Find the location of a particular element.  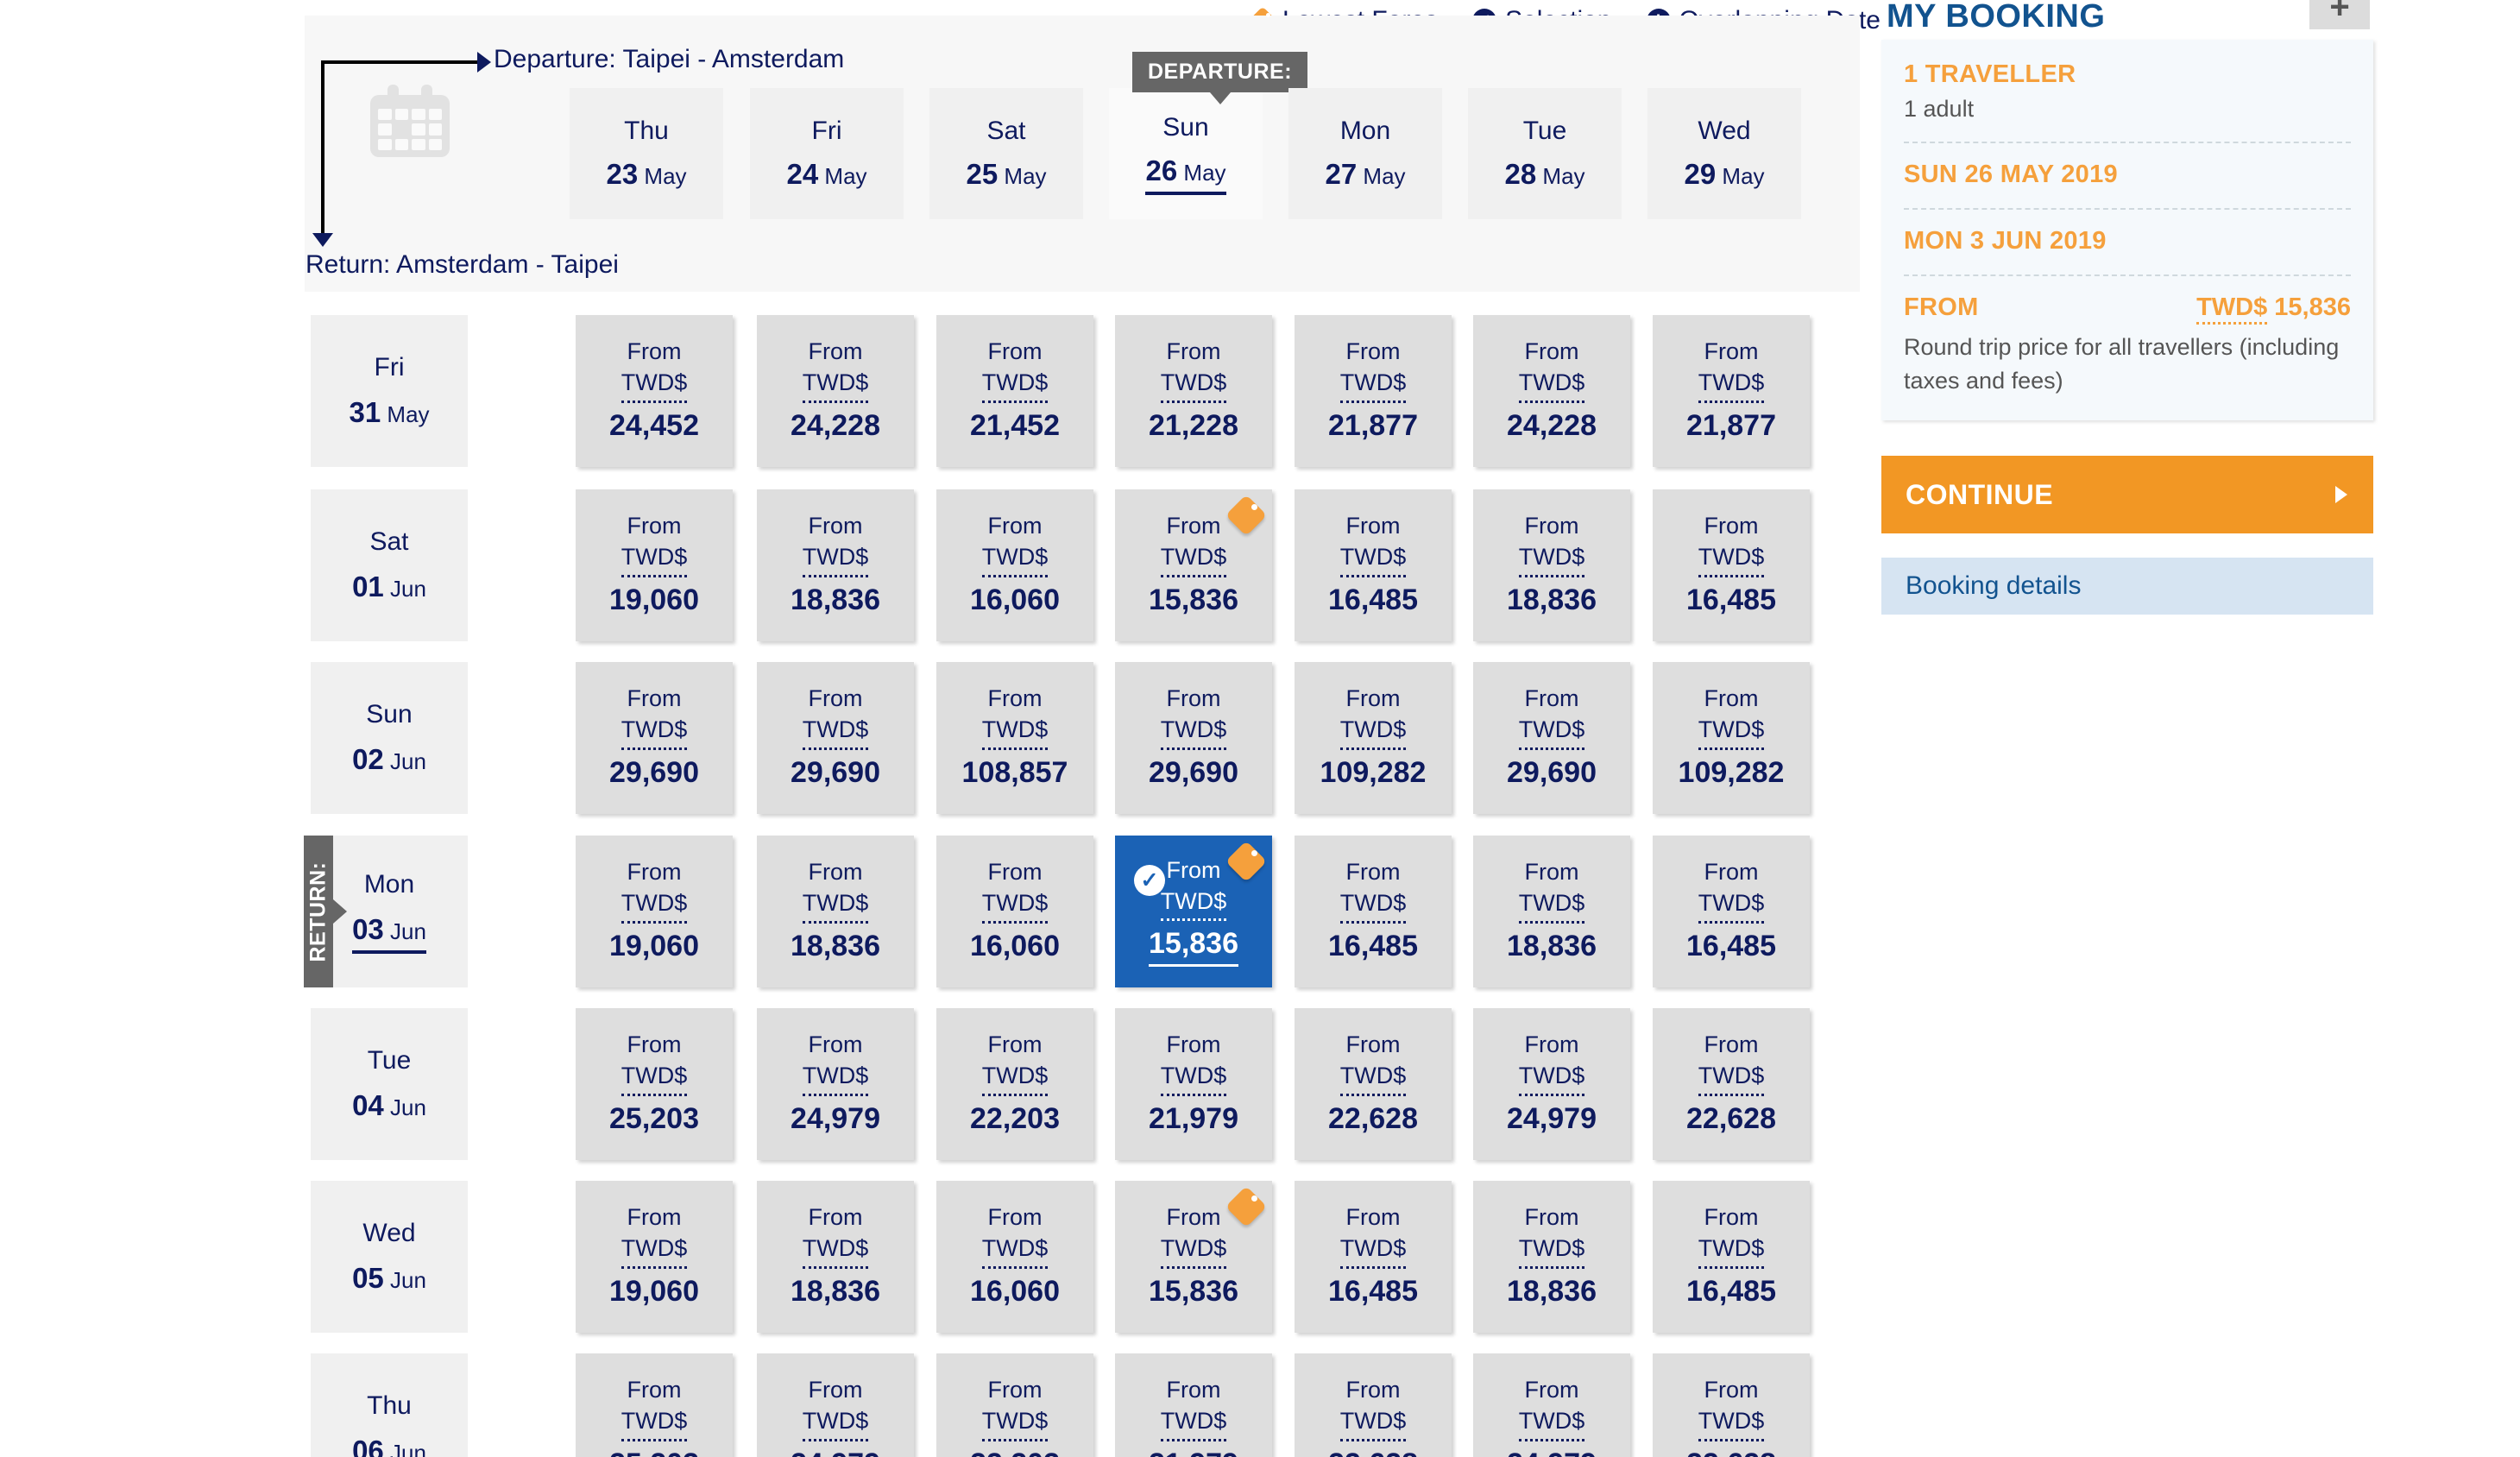

fare-cell: From TWD$ 24,452 is located at coordinates (654, 391).